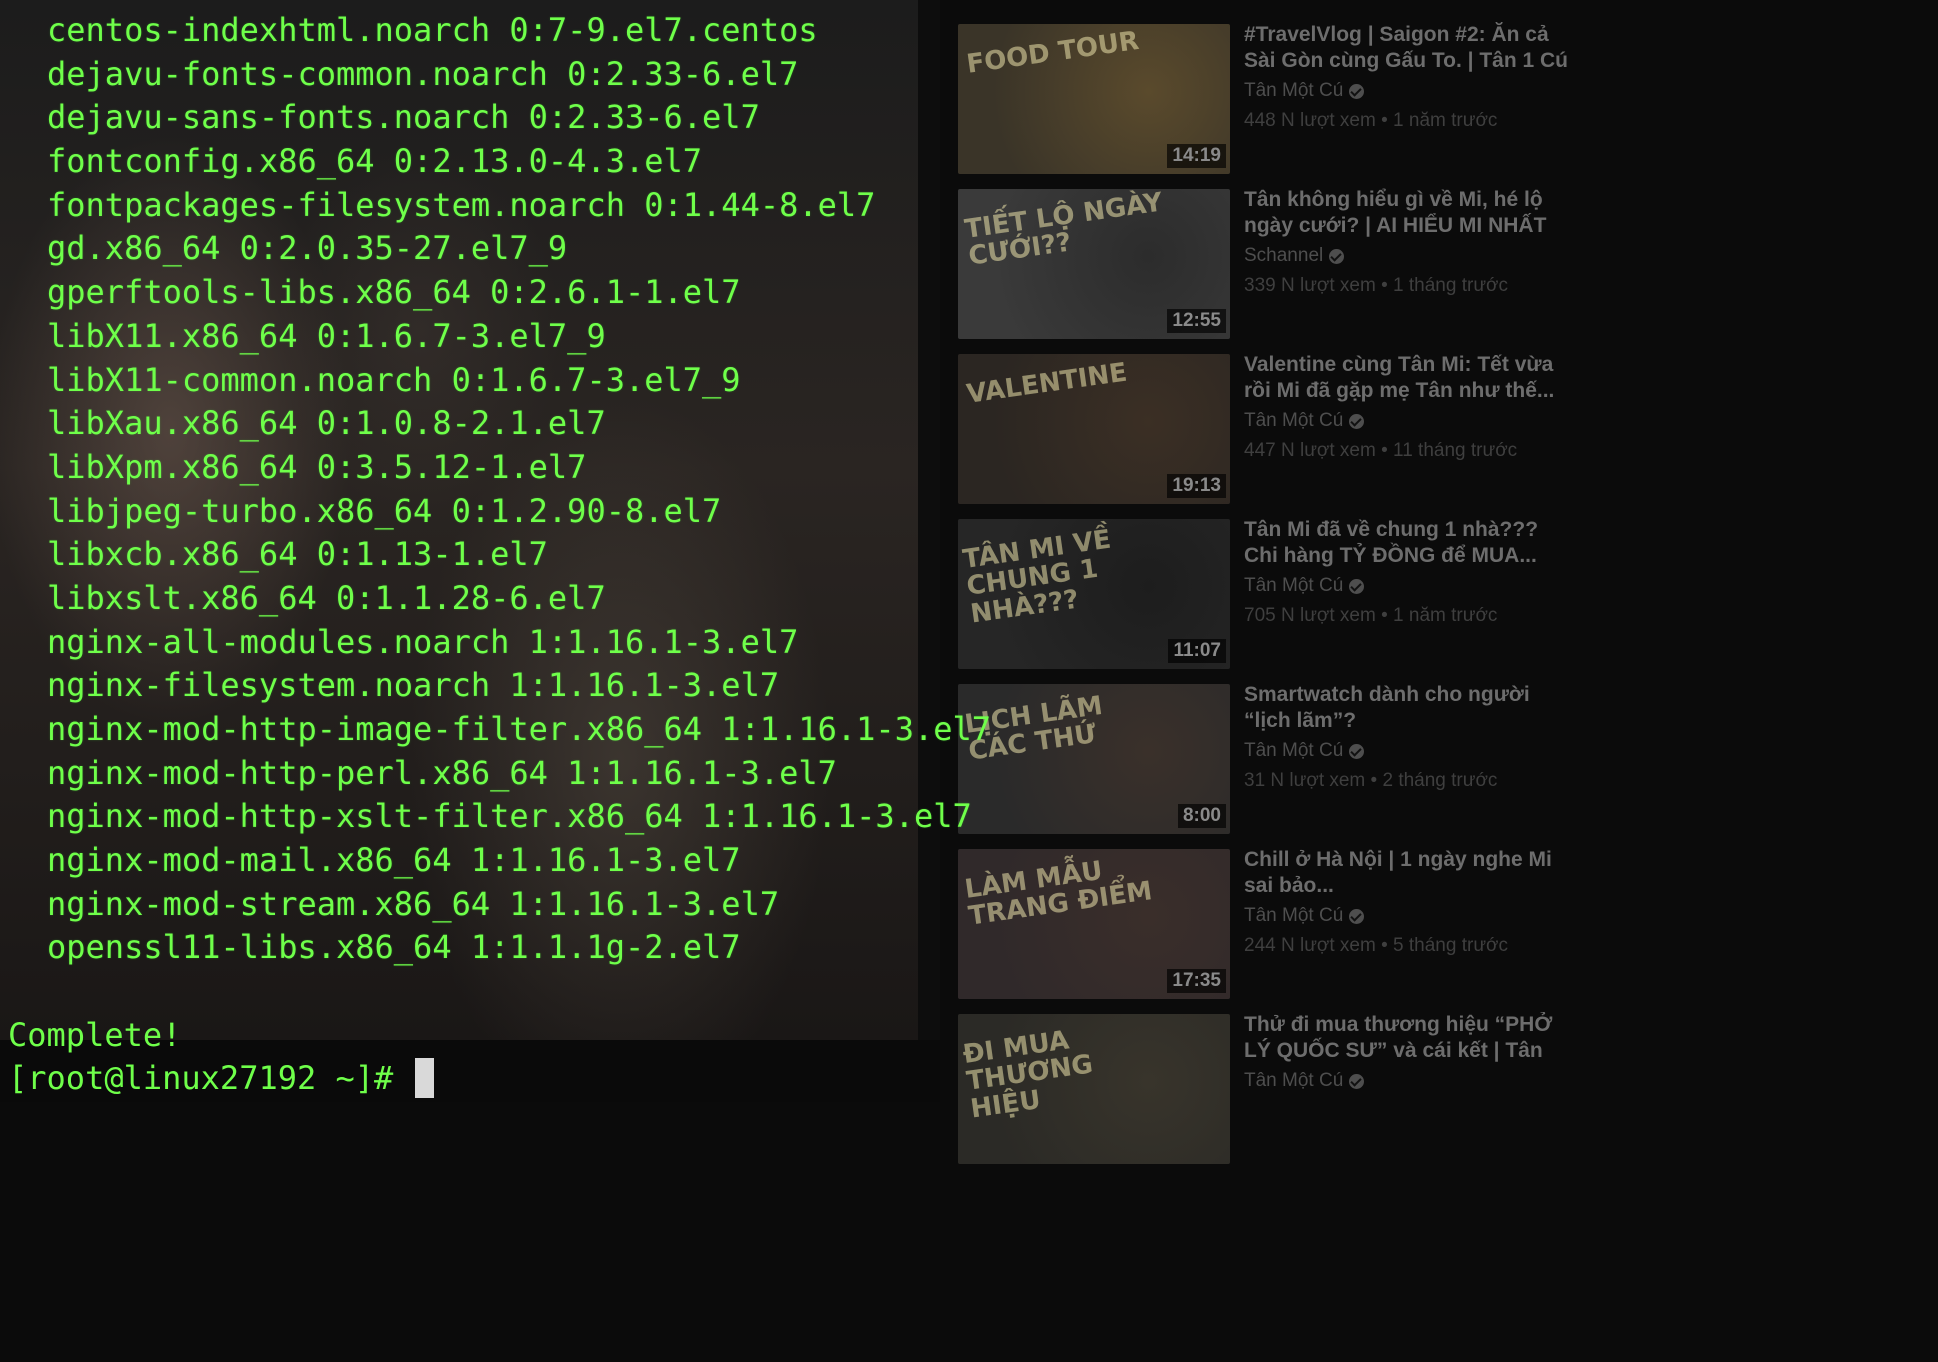 Image resolution: width=1938 pixels, height=1362 pixels. What do you see at coordinates (394, 947) in the screenshot?
I see `package-line: openssl11-libs.x86_64 1:1.1.1g-2.el7` at bounding box center [394, 947].